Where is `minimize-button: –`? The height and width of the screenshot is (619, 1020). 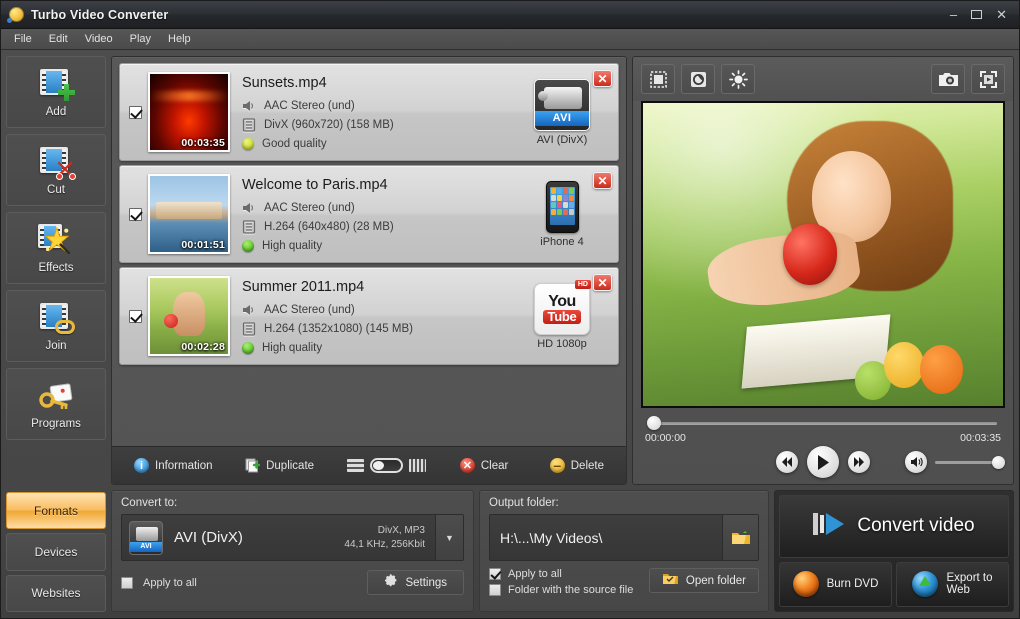
minimize-button: – is located at coordinates (953, 14).